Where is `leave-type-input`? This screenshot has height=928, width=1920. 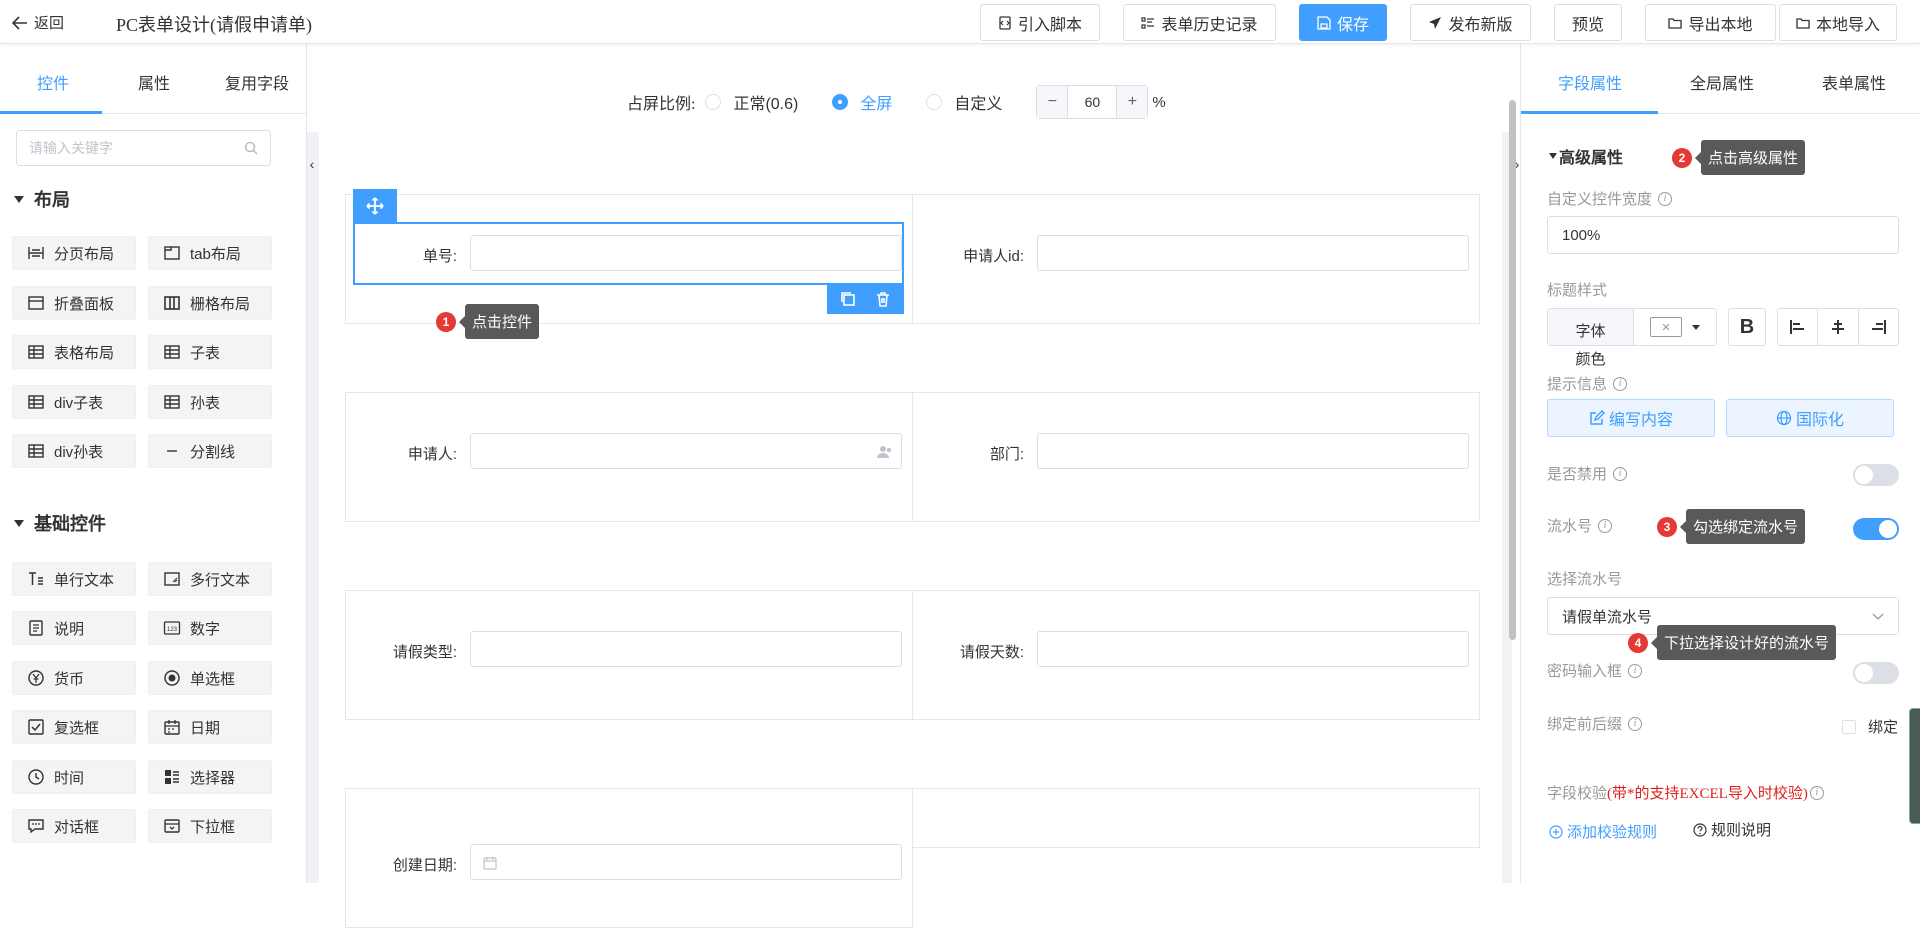 leave-type-input is located at coordinates (686, 649).